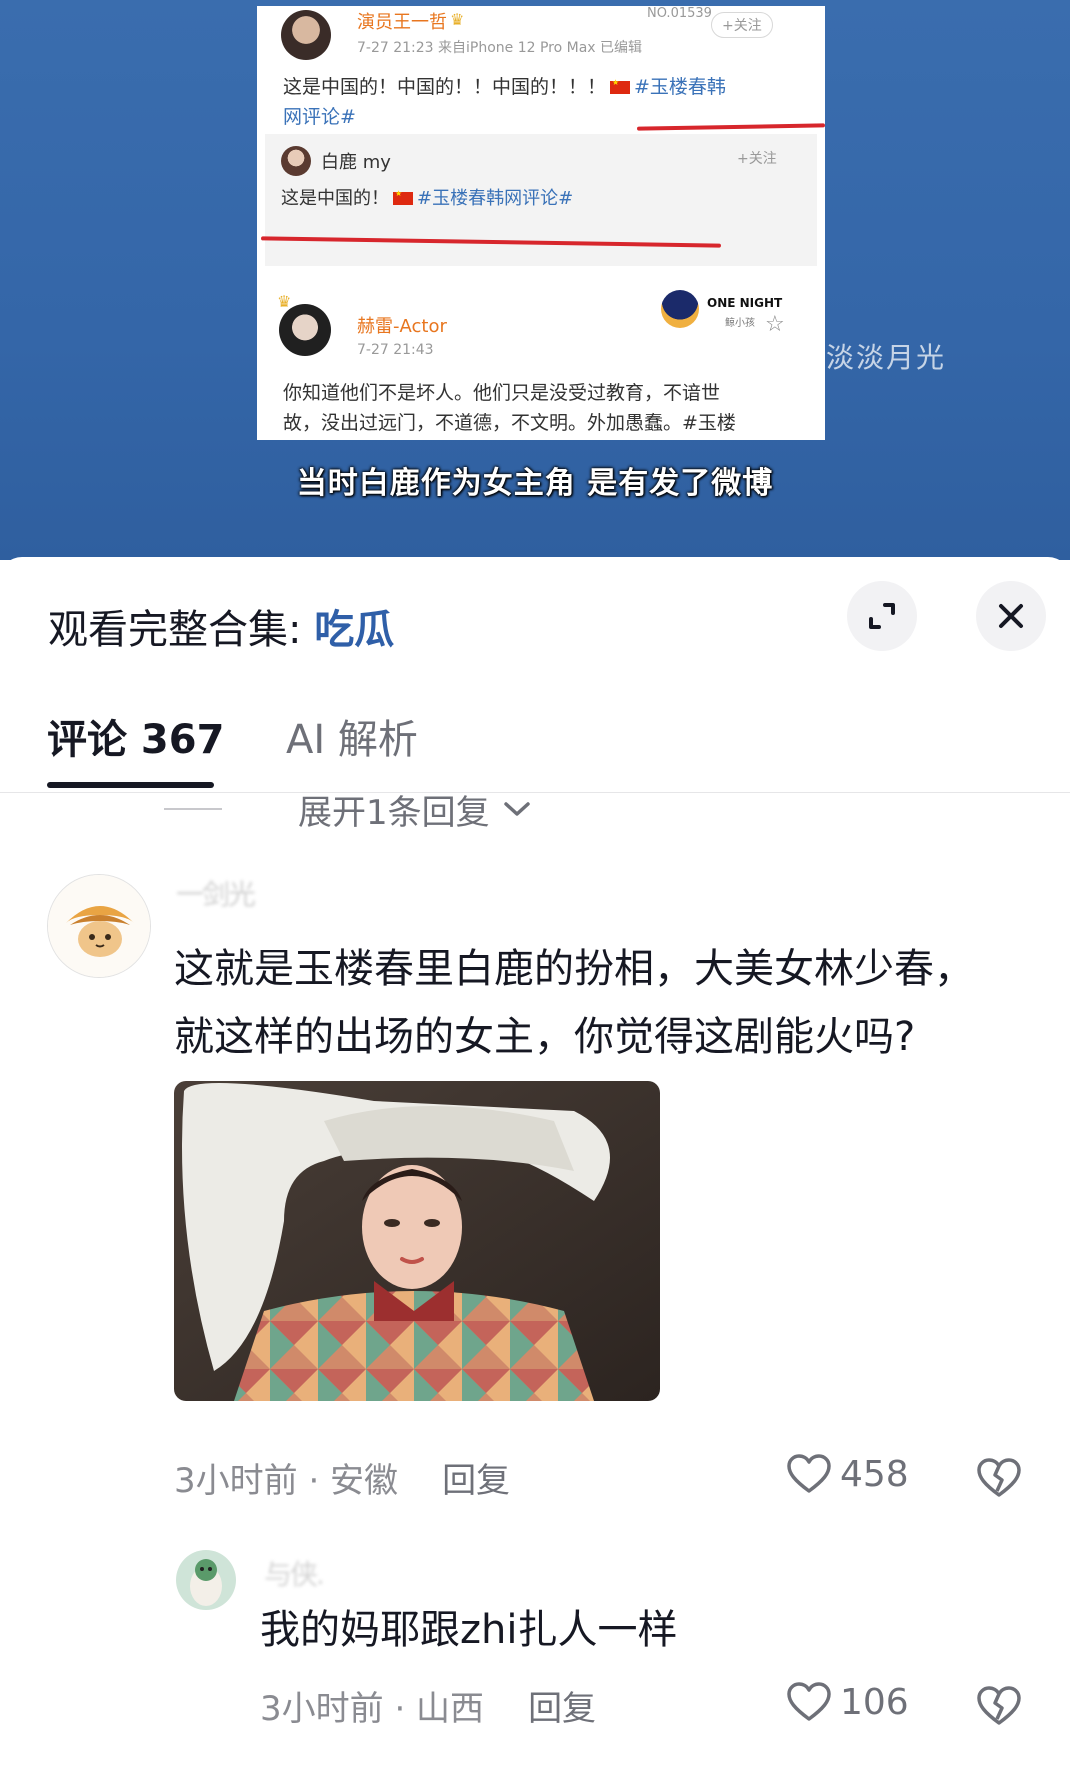  I want to click on croissant-cat-icon, so click(99, 926).